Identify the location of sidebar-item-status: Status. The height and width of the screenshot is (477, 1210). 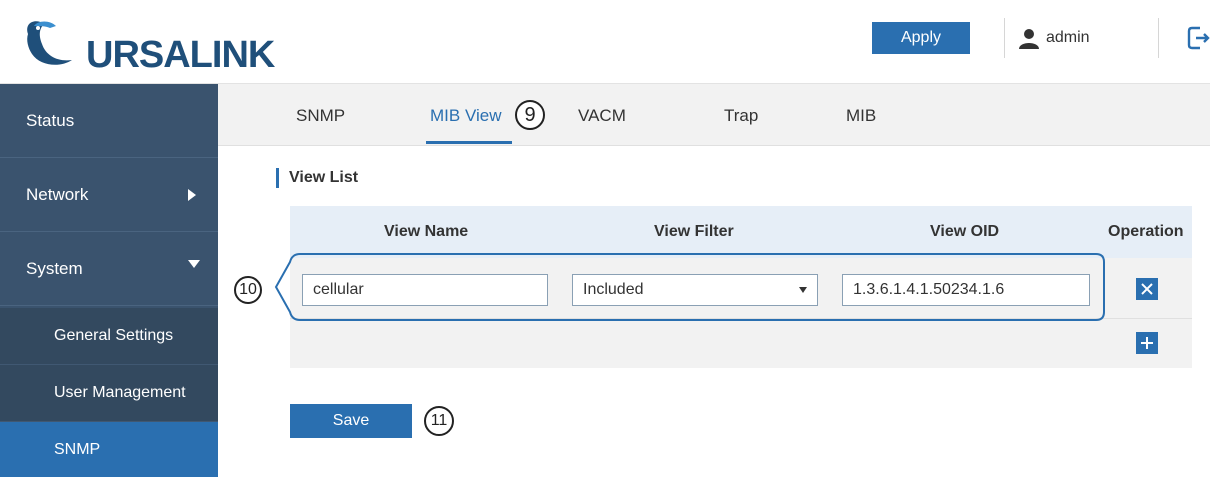
(109, 121).